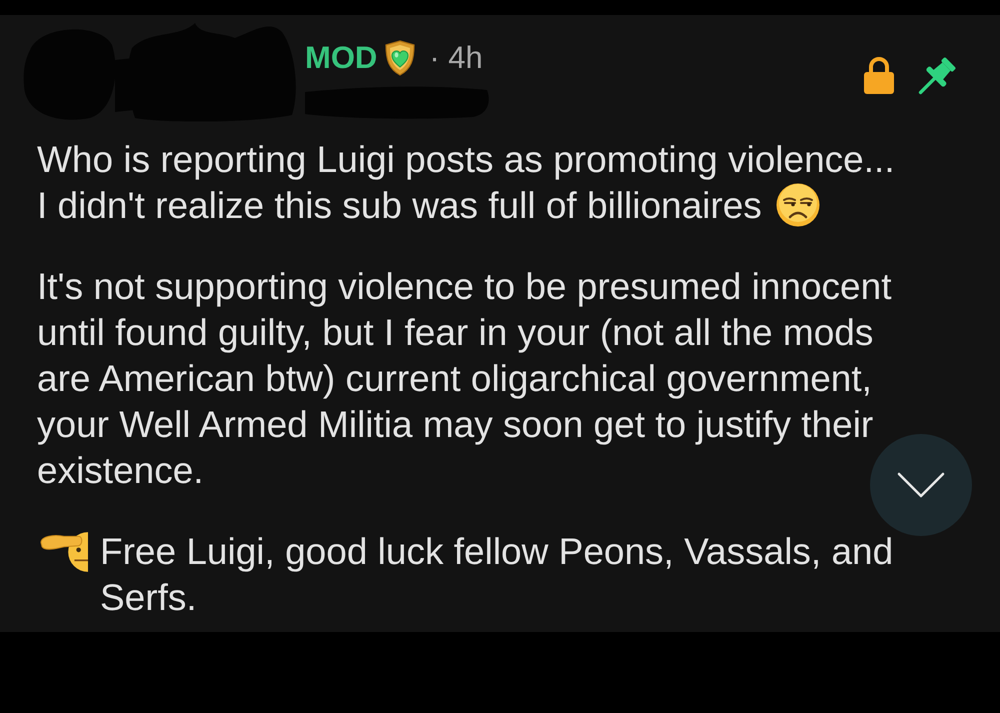  I want to click on chevron-down-icon, so click(921, 485).